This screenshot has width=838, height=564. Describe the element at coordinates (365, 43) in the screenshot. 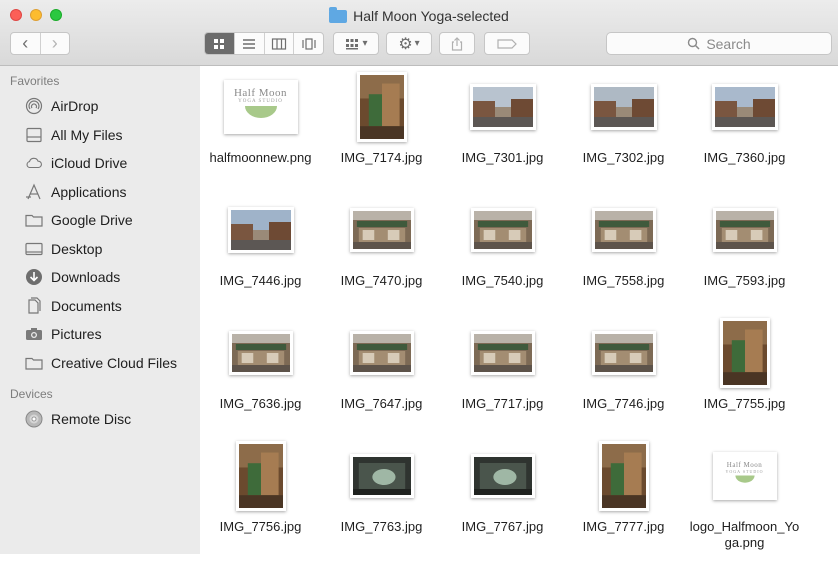

I see `chevron-down-icon: ▾` at that location.